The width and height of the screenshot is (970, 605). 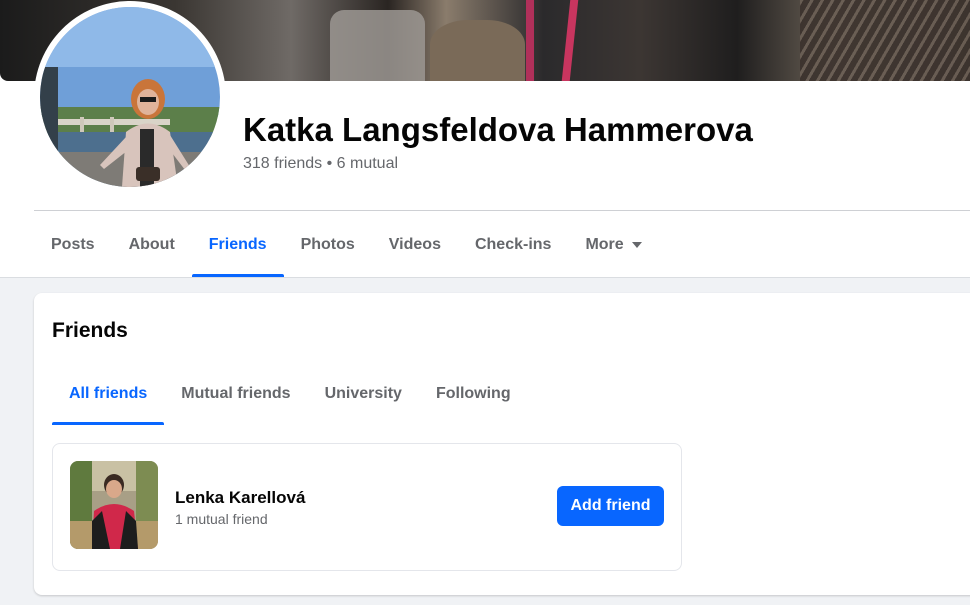 I want to click on tab-more: More, so click(x=613, y=245).